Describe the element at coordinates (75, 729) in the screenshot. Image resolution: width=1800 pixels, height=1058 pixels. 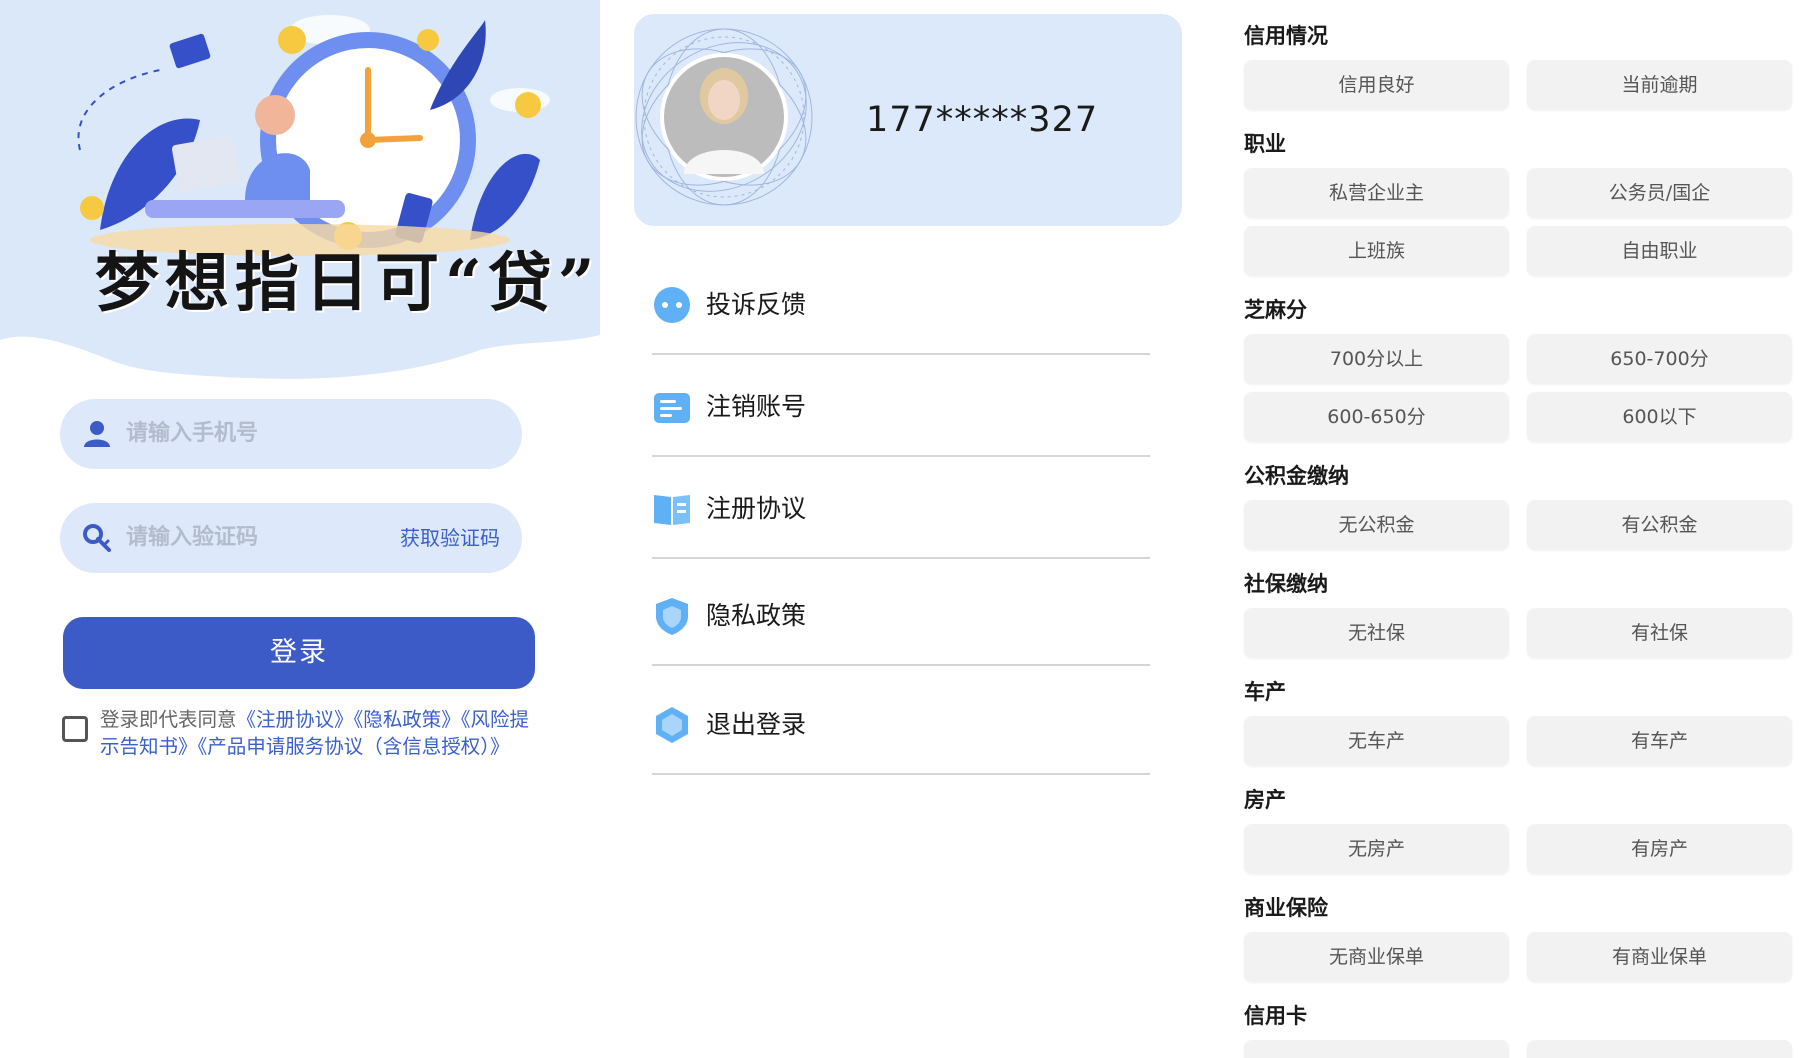
I see `agreement-checkbox` at that location.